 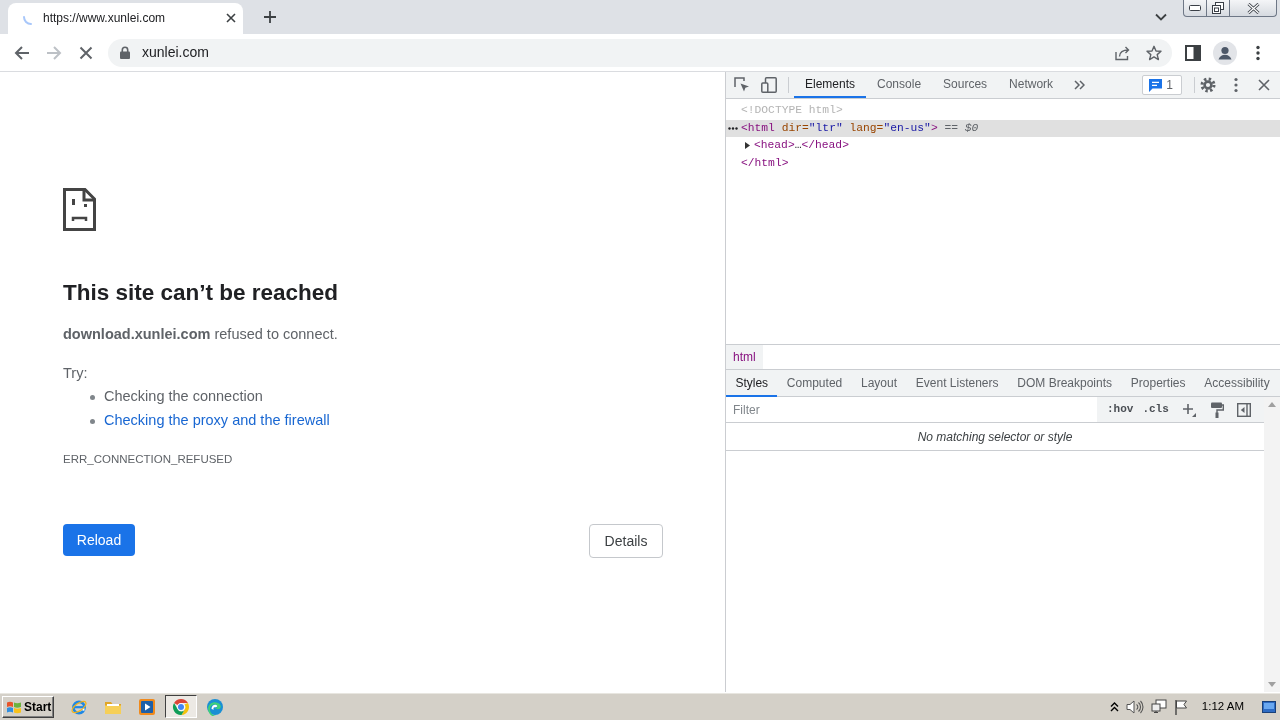 What do you see at coordinates (626, 541) in the screenshot?
I see `details-button: Details` at bounding box center [626, 541].